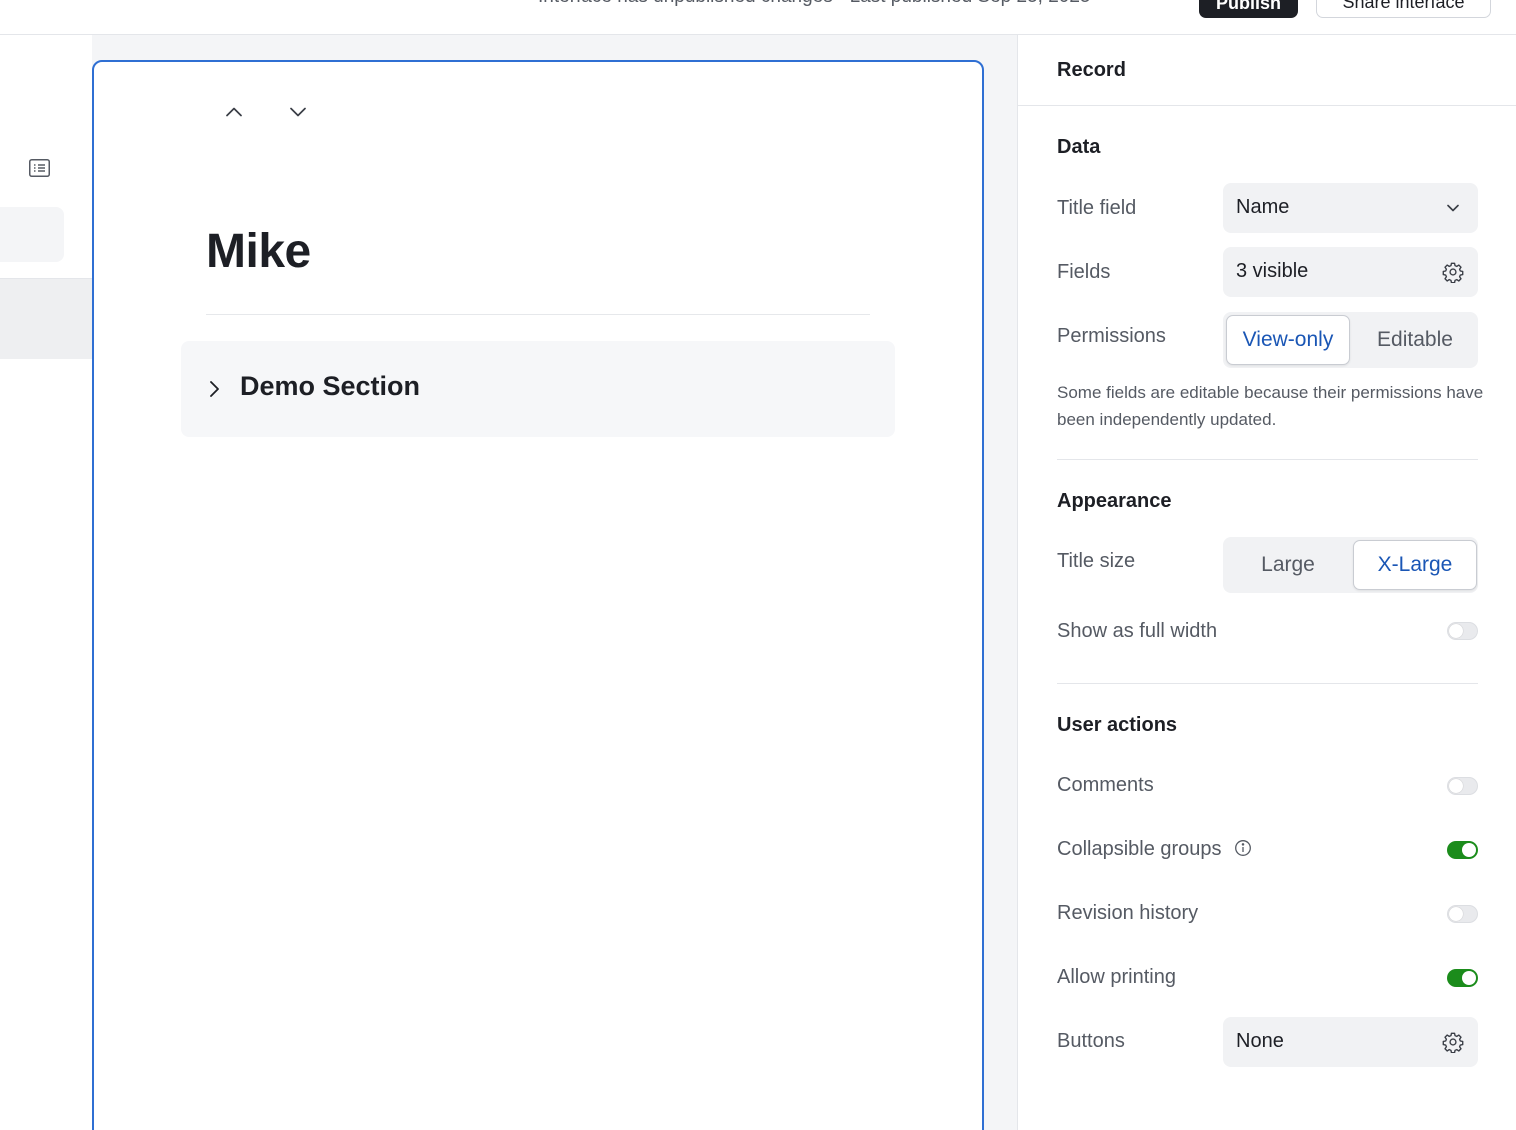 This screenshot has height=1130, width=1516. What do you see at coordinates (258, 251) in the screenshot?
I see `record-title: Mike` at bounding box center [258, 251].